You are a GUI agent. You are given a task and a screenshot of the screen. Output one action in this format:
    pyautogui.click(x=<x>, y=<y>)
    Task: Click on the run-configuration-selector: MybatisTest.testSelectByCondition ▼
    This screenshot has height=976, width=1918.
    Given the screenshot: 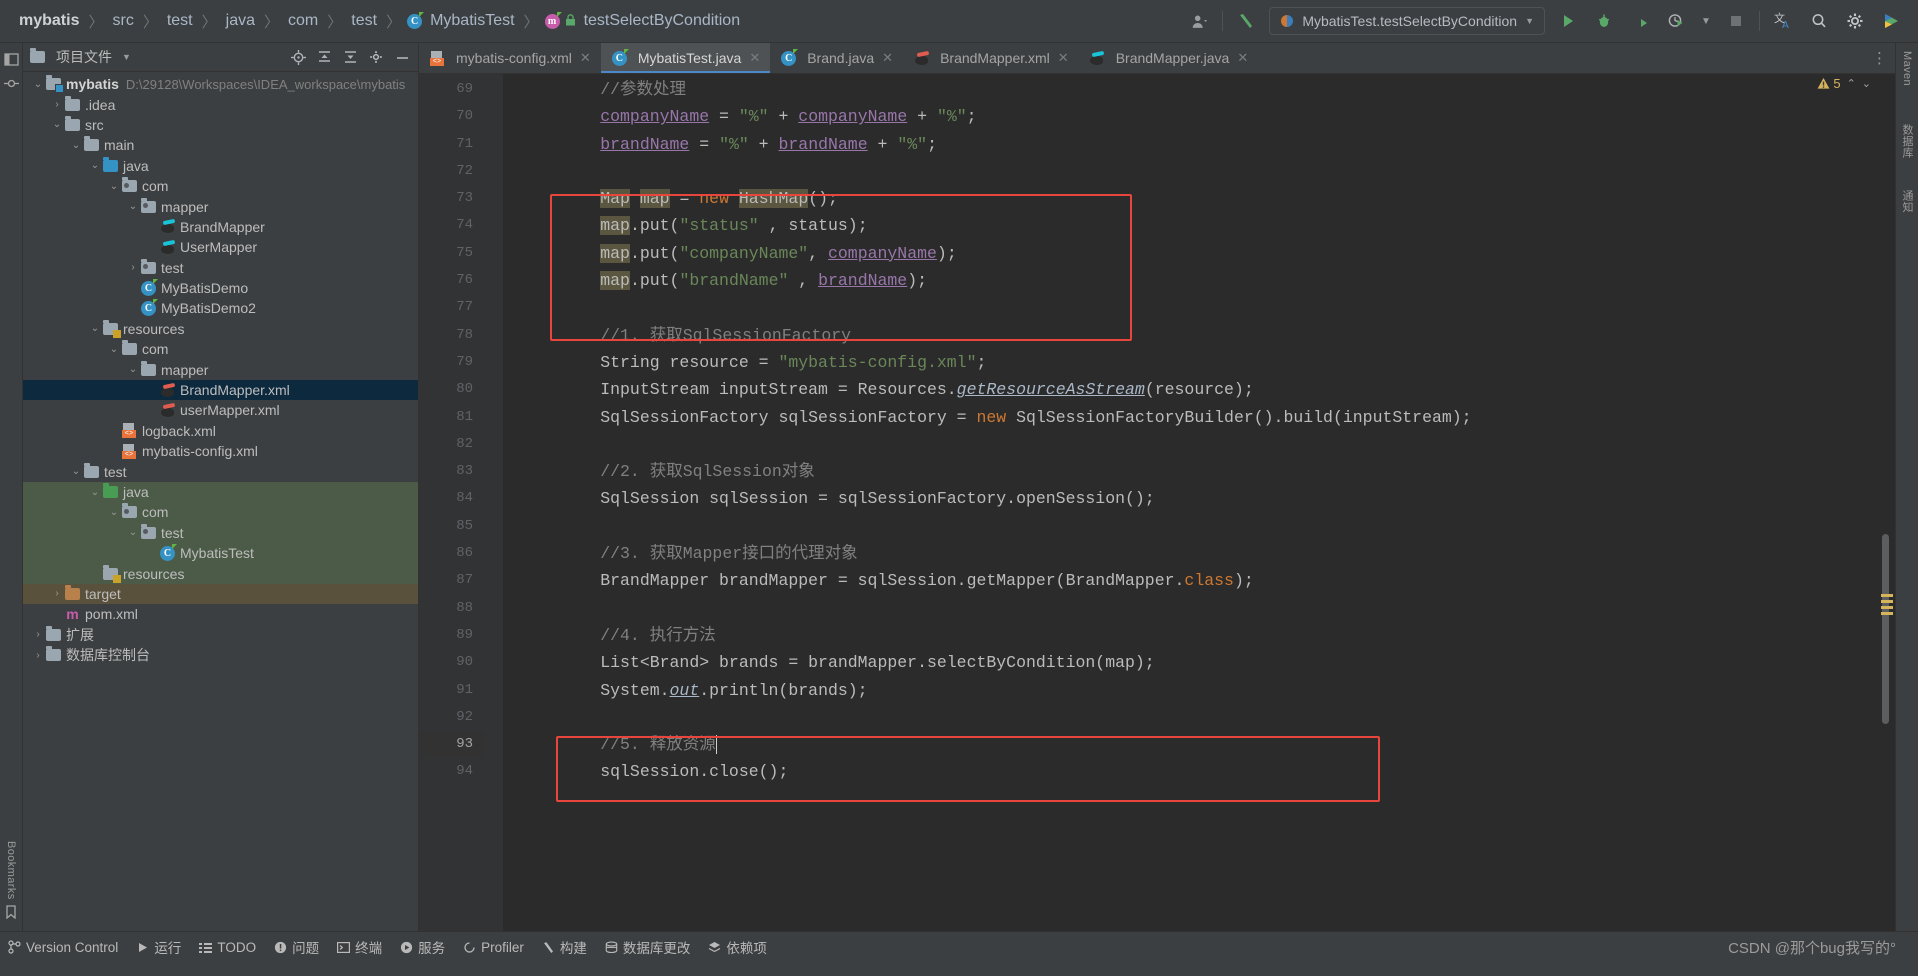 What is the action you would take?
    pyautogui.click(x=1407, y=21)
    